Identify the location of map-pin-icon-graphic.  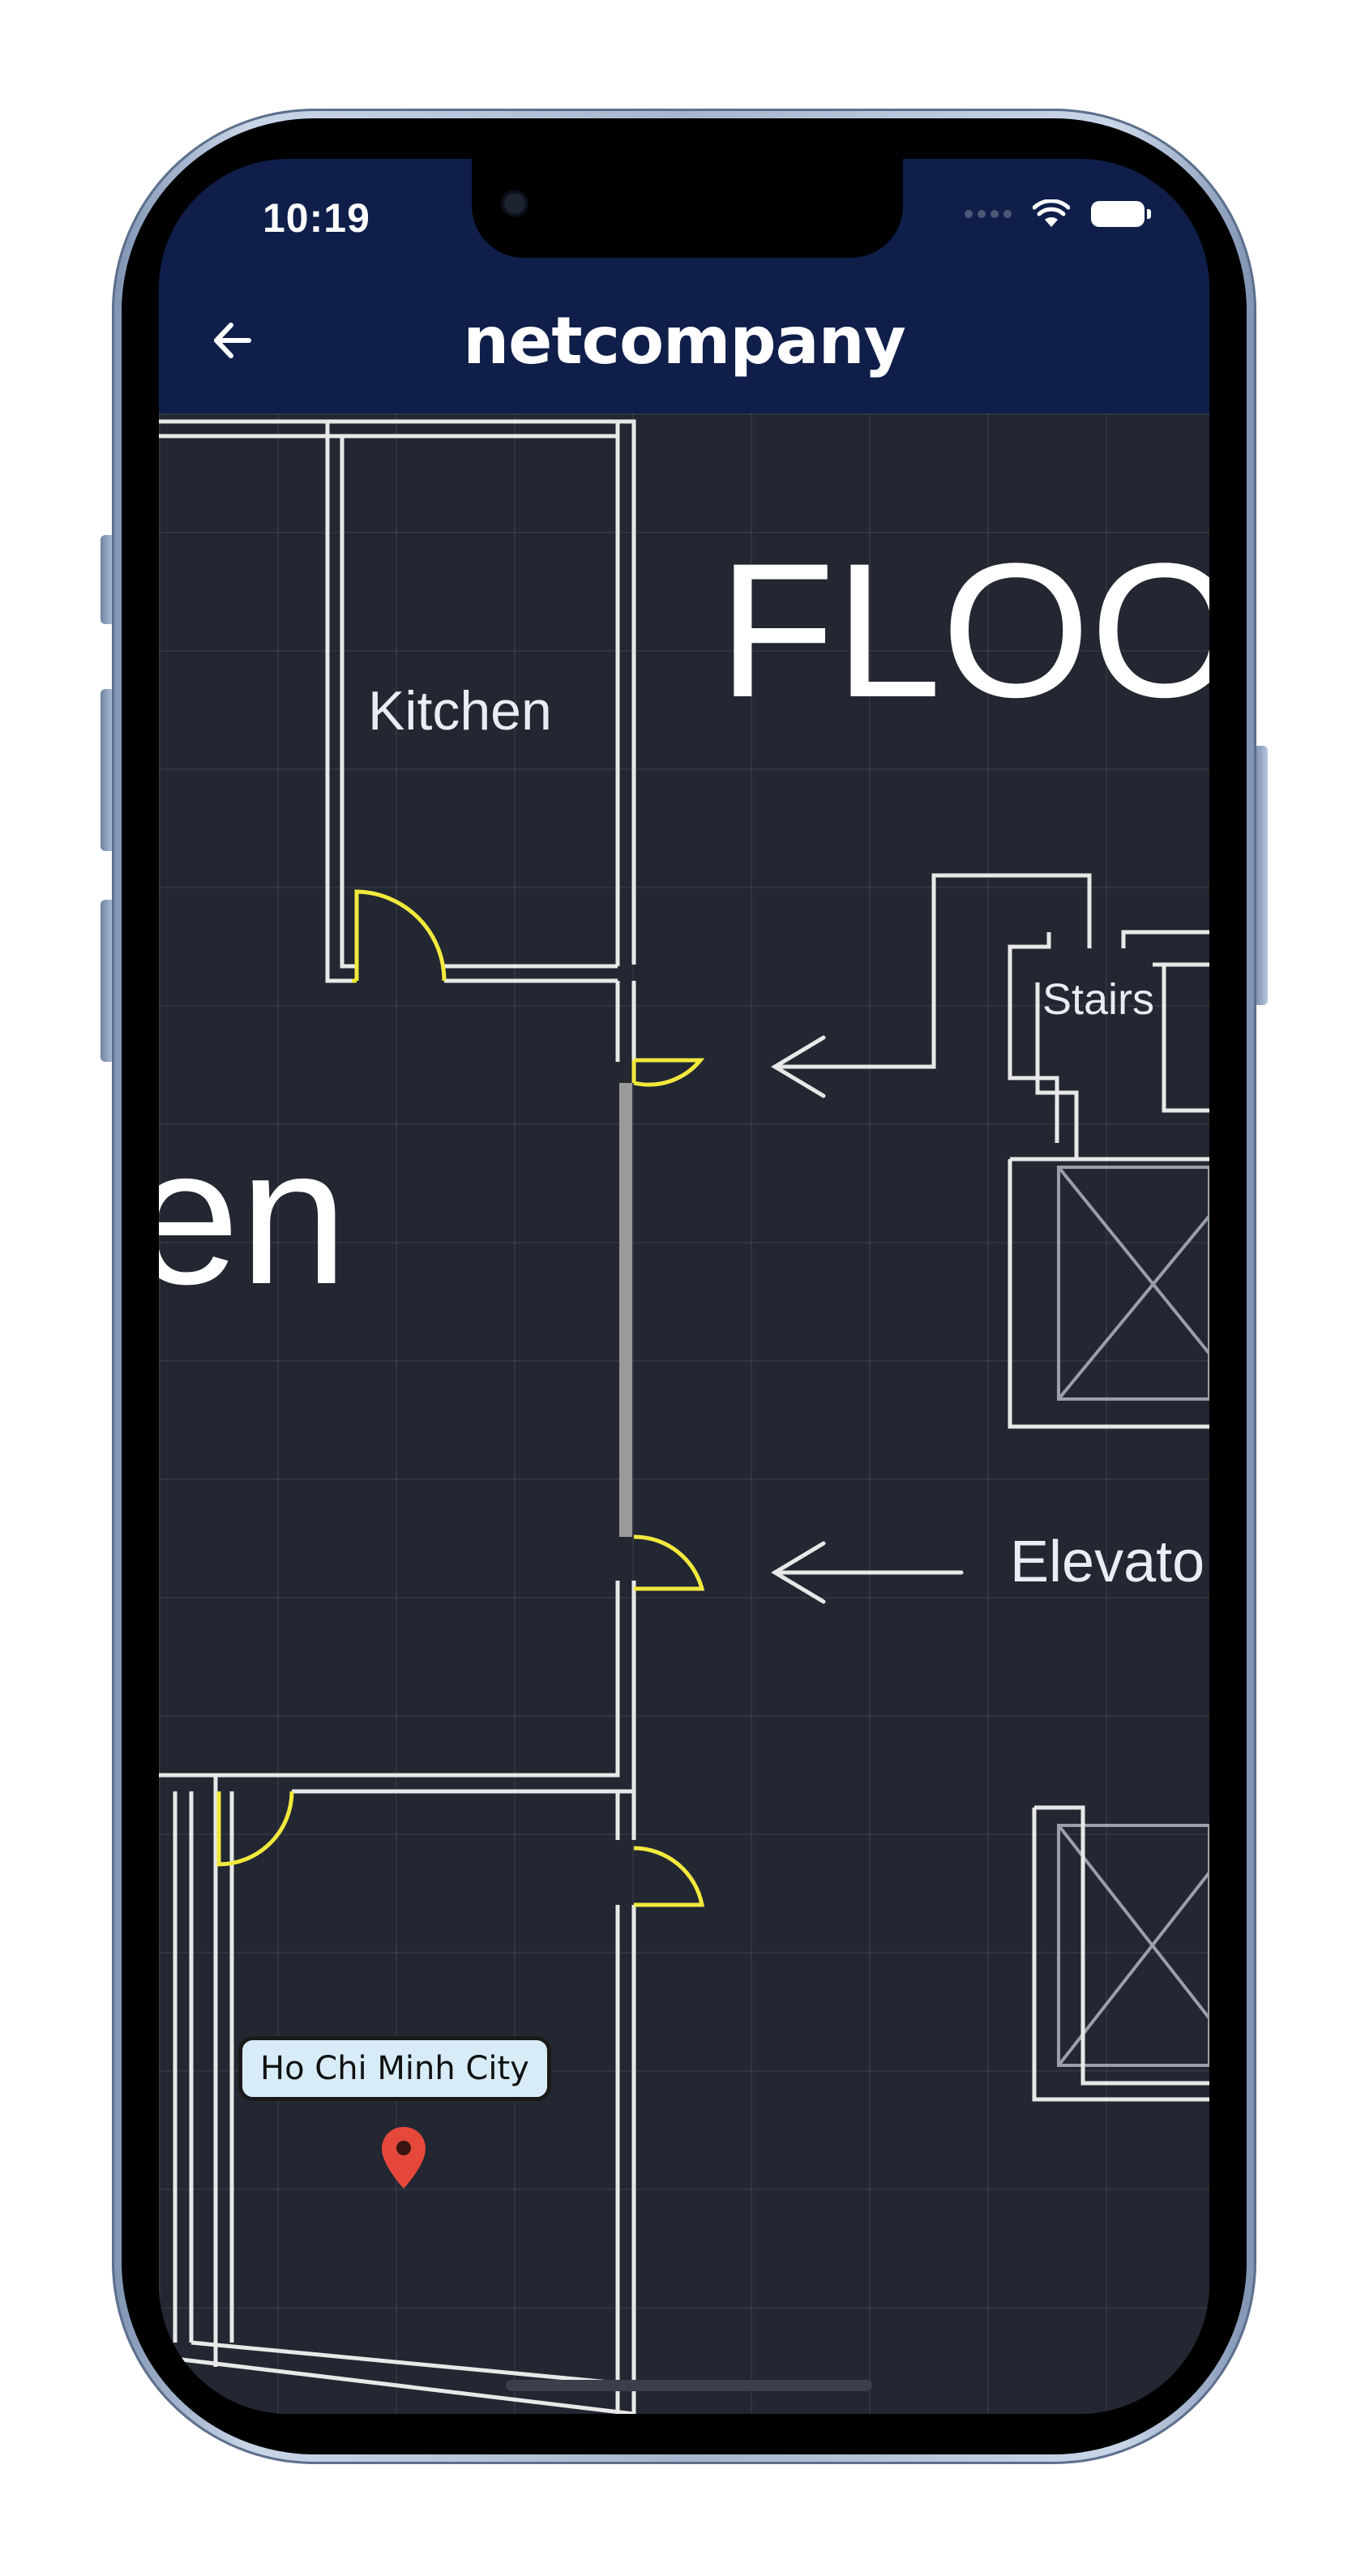
(404, 2158).